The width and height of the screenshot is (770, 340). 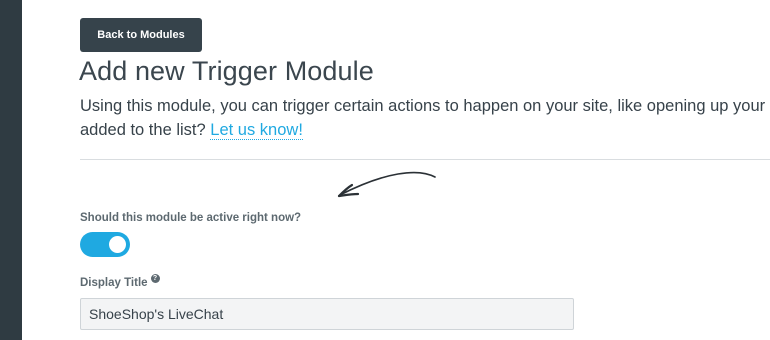 I want to click on page-title: Add new Trigger Module, so click(x=226, y=71).